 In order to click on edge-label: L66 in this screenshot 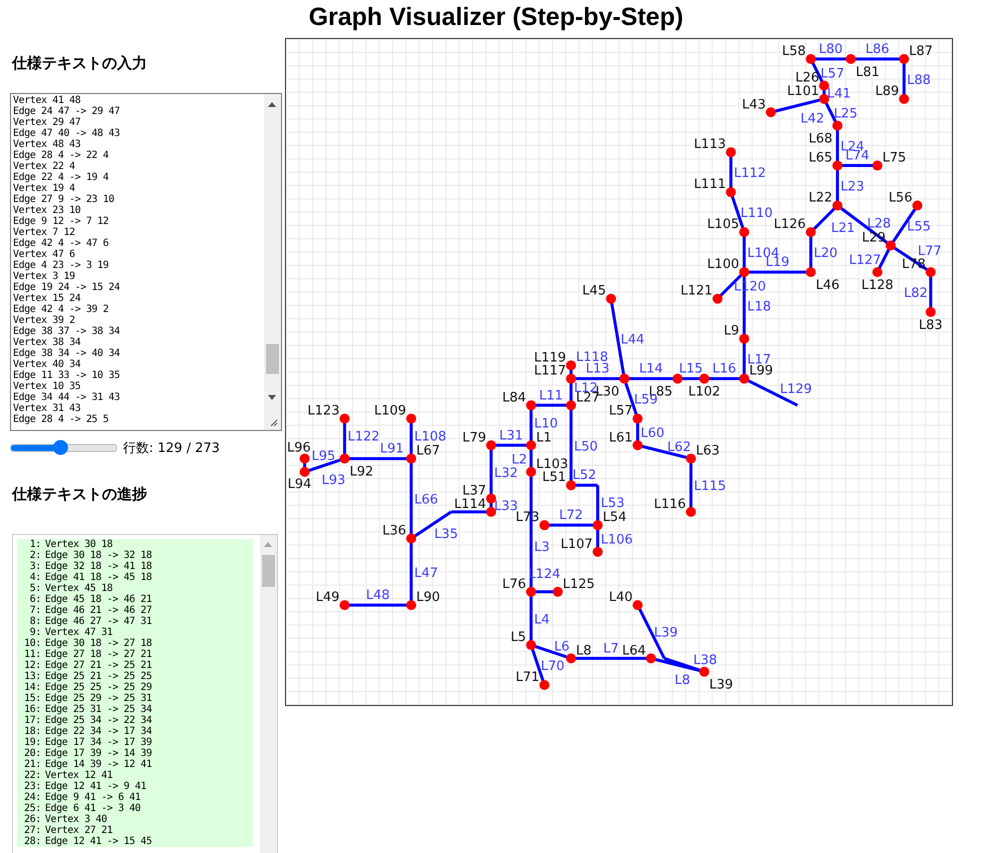, I will do `click(426, 500)`.